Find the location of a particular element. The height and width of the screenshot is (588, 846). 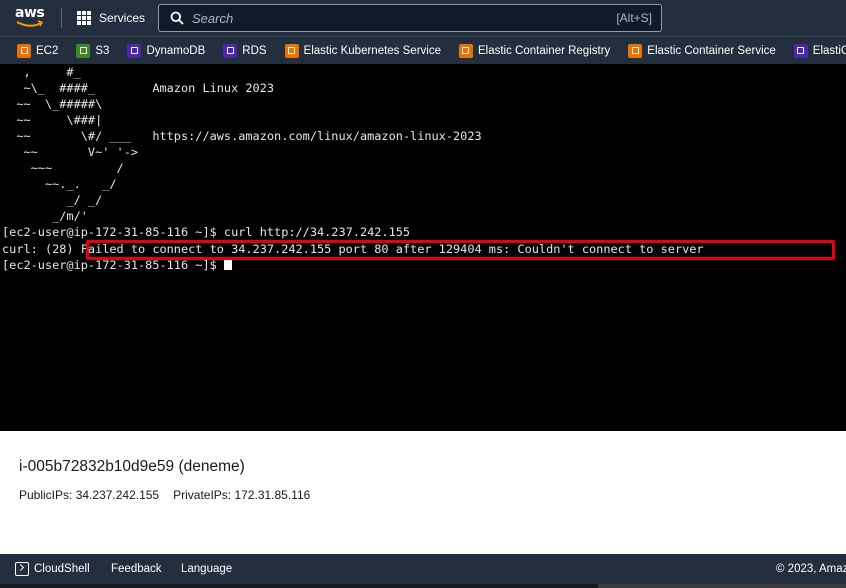

elasticache-icon is located at coordinates (800, 50).